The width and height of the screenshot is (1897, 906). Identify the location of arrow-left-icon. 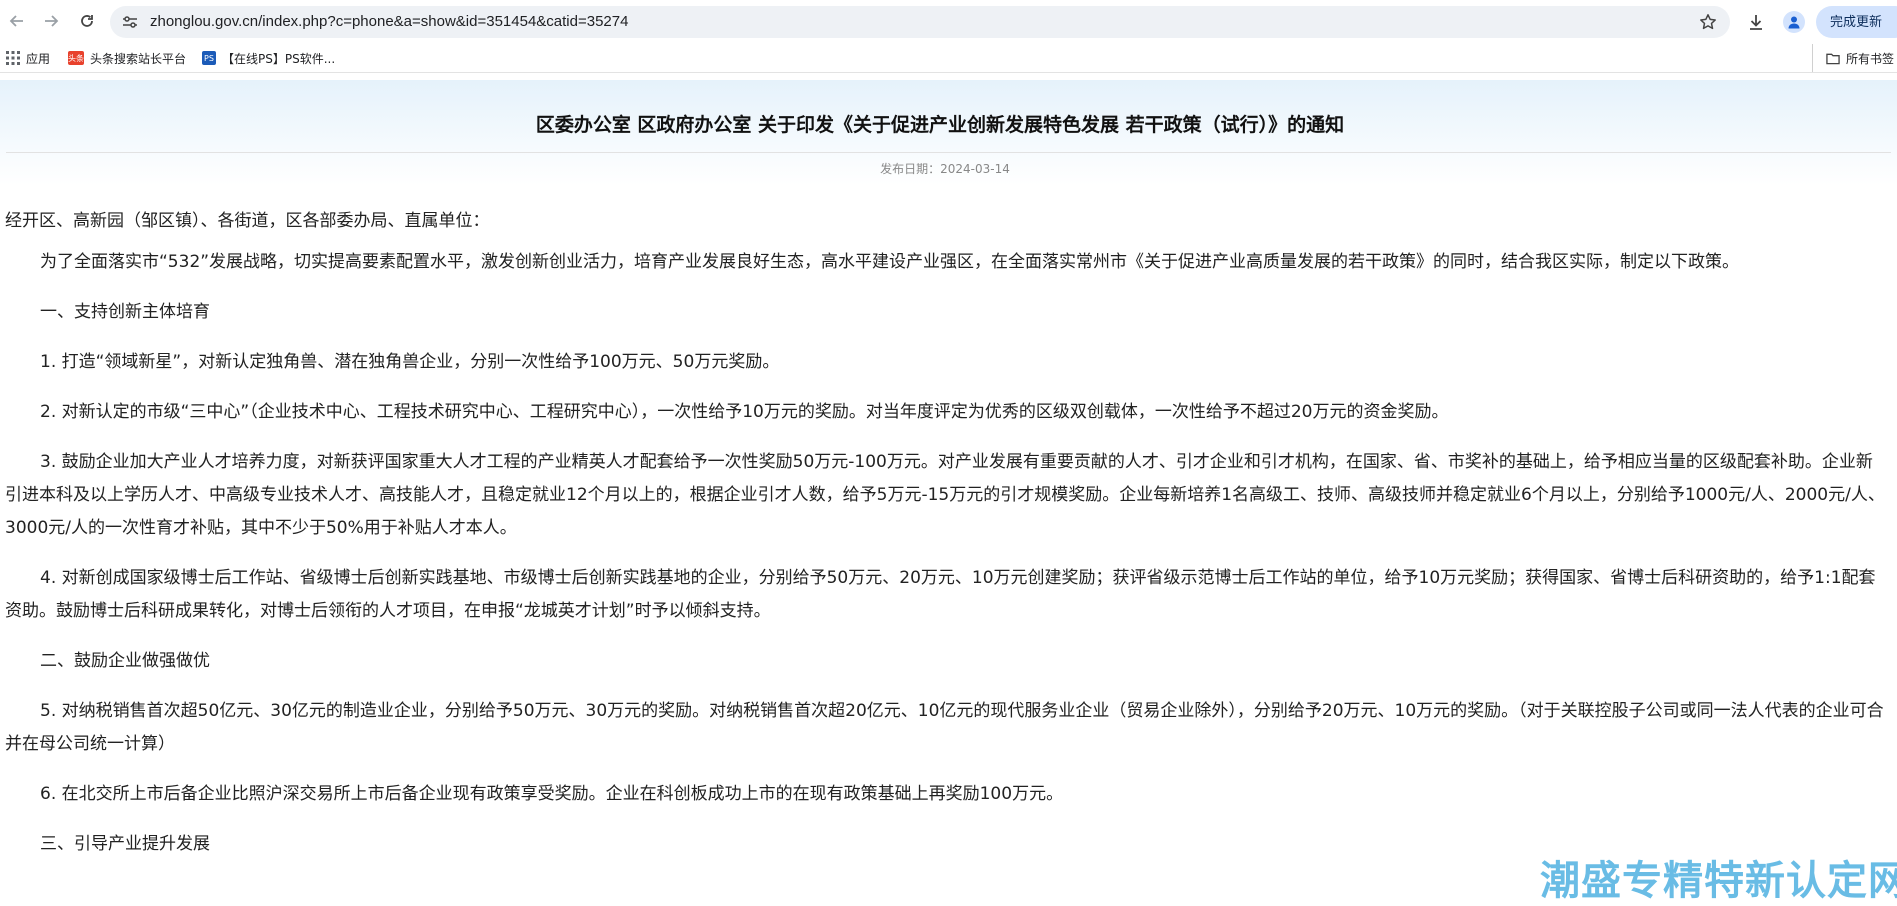
(16, 21).